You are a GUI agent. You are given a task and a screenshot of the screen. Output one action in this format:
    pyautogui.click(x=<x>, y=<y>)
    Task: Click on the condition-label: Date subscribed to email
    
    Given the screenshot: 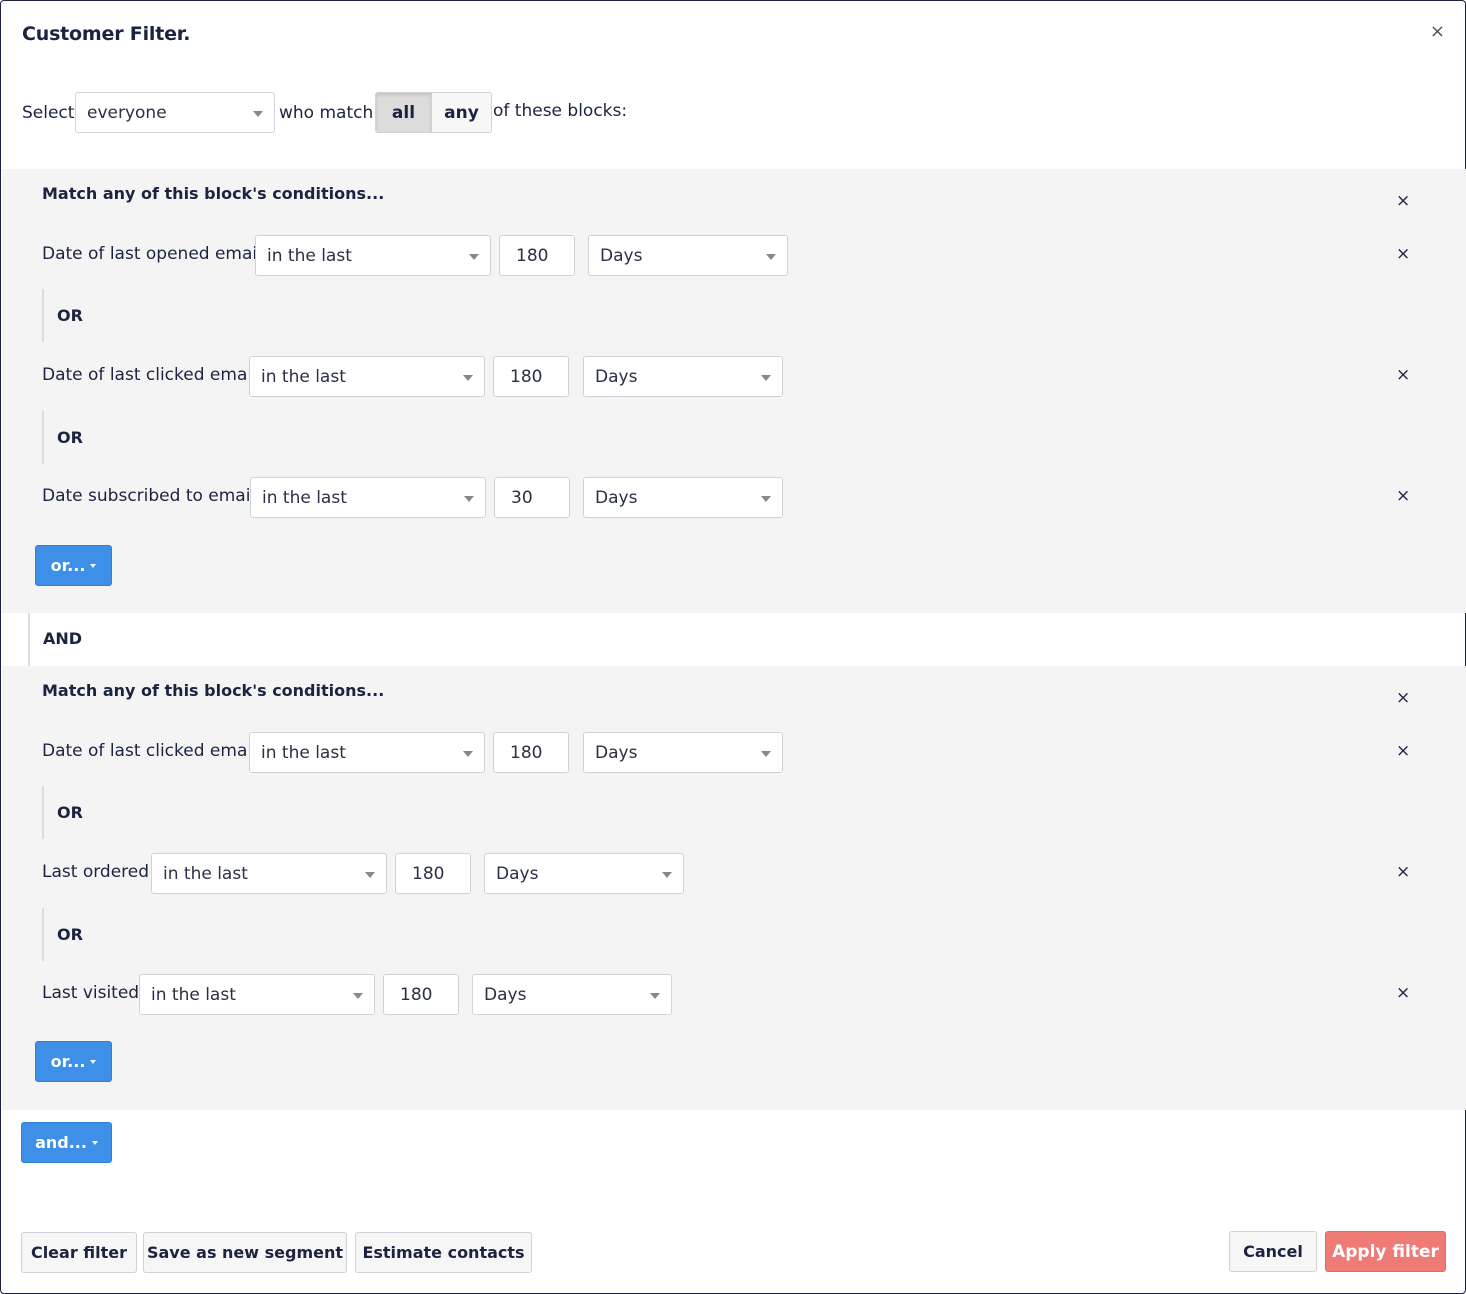 What is the action you would take?
    pyautogui.click(x=149, y=496)
    